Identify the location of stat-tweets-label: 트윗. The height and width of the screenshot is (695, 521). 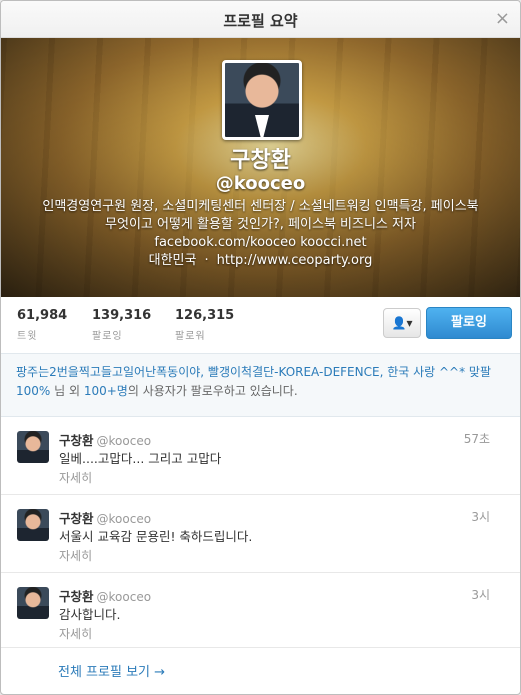
(27, 336).